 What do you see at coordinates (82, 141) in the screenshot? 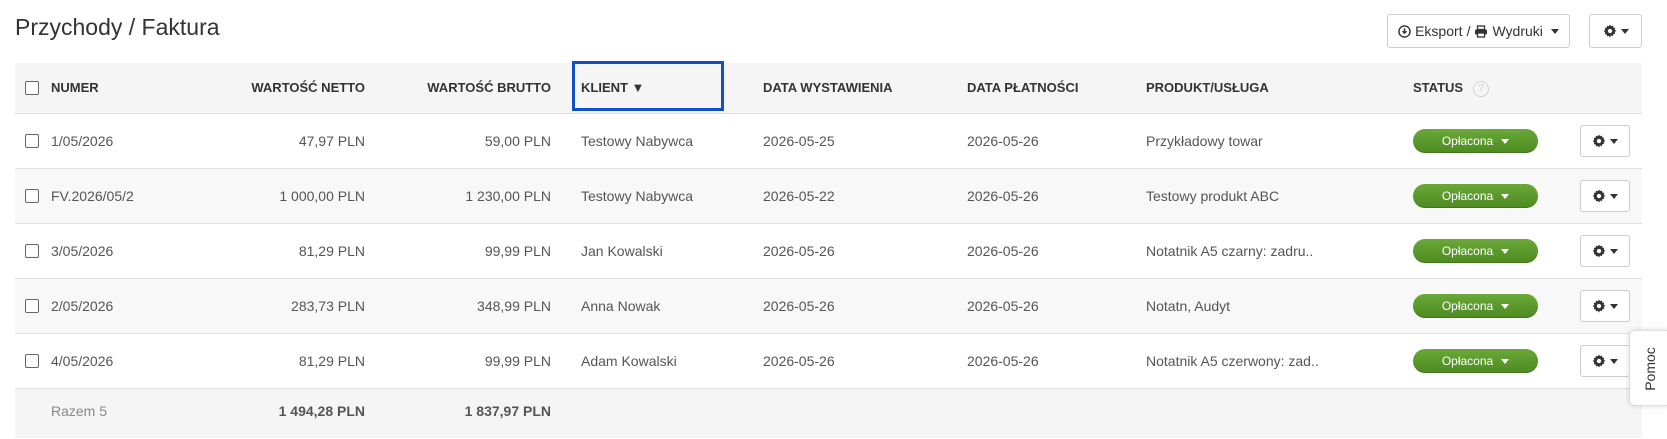
I see `cell-numer: 1/05/2026` at bounding box center [82, 141].